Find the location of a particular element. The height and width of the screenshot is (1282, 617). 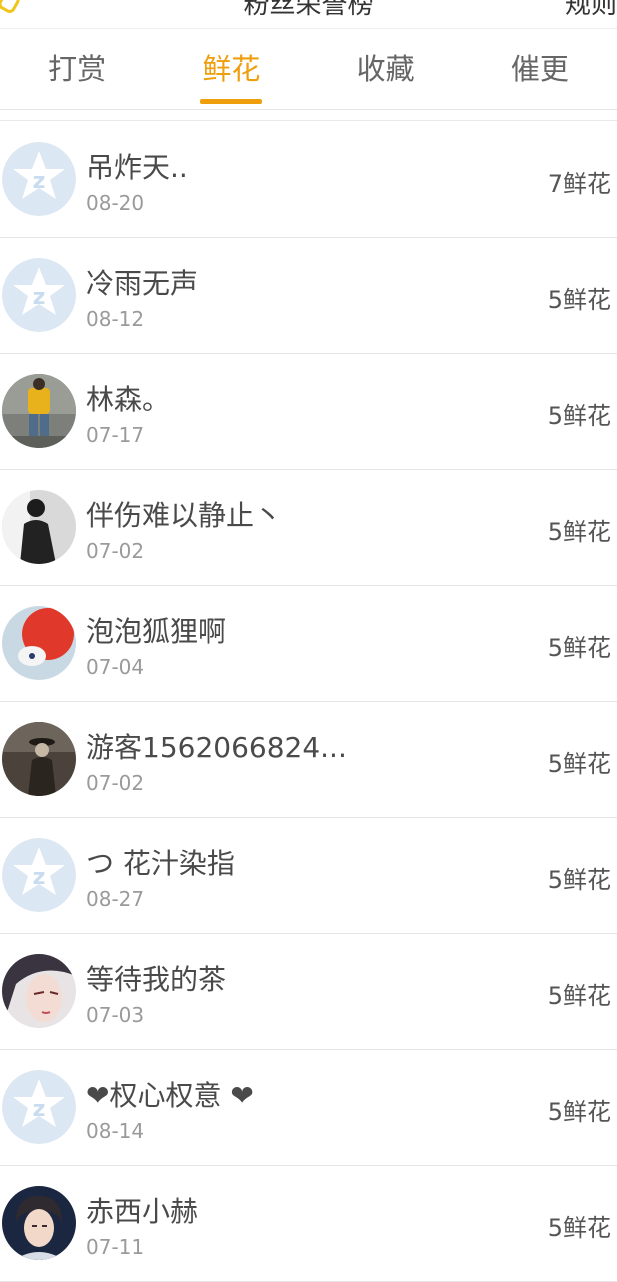

user-name: 林森。 is located at coordinates (128, 399).